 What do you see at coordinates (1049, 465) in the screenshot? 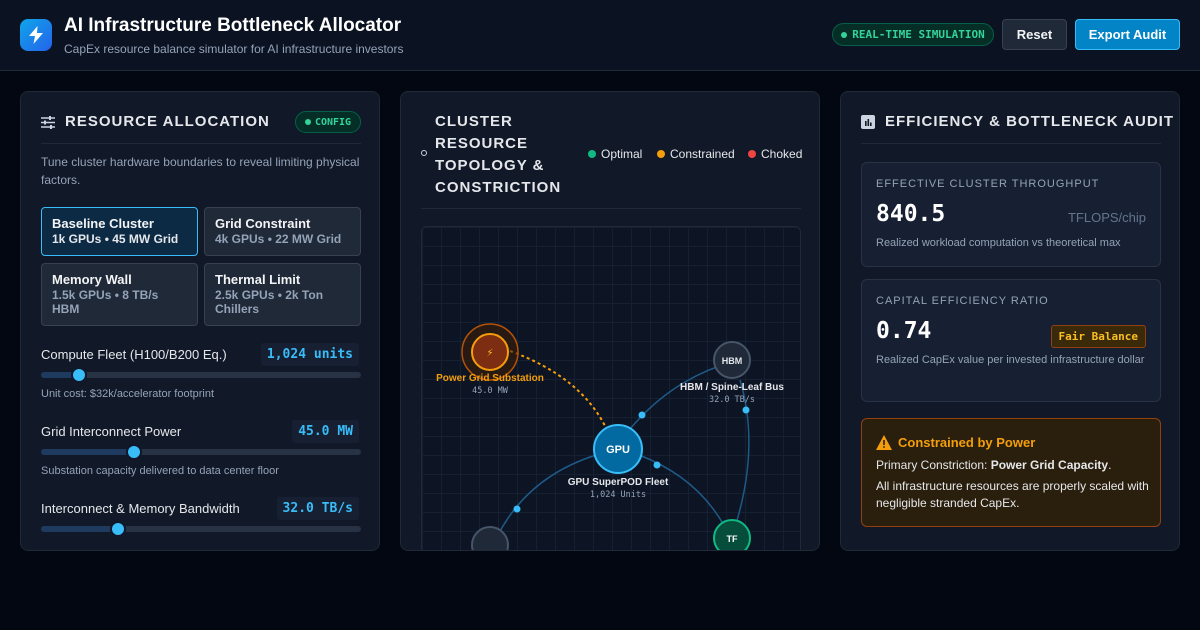
I see `primary-value: Power Grid Capacity` at bounding box center [1049, 465].